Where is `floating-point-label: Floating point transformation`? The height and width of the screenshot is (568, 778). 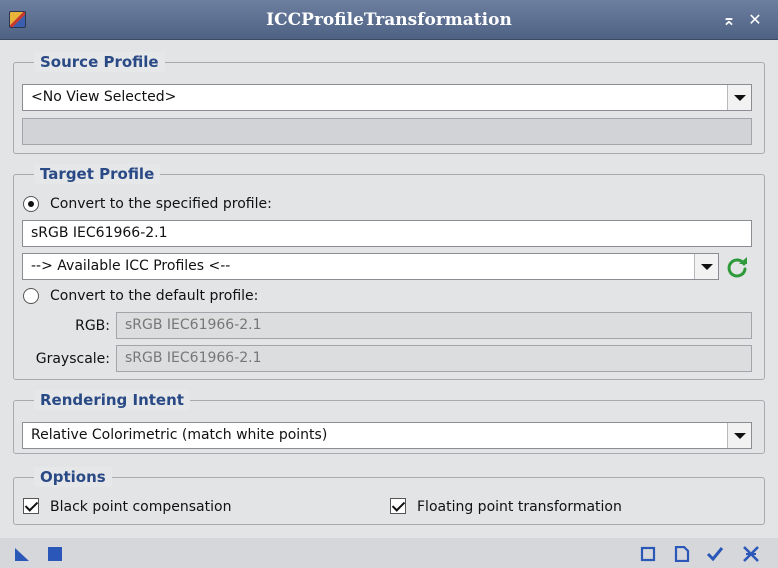
floating-point-label: Floating point transformation is located at coordinates (519, 507).